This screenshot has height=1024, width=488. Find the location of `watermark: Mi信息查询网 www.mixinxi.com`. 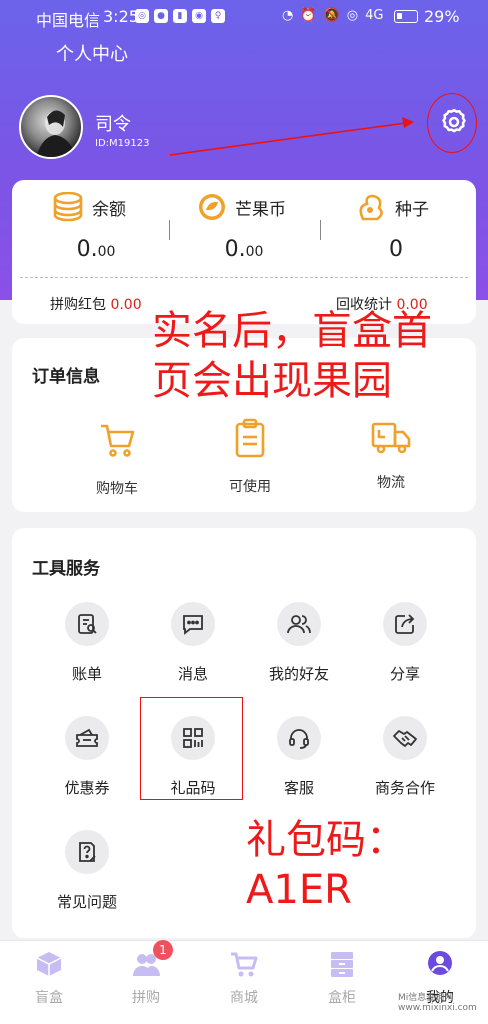

watermark: Mi信息查询网 www.mixinxi.com is located at coordinates (437, 1003).